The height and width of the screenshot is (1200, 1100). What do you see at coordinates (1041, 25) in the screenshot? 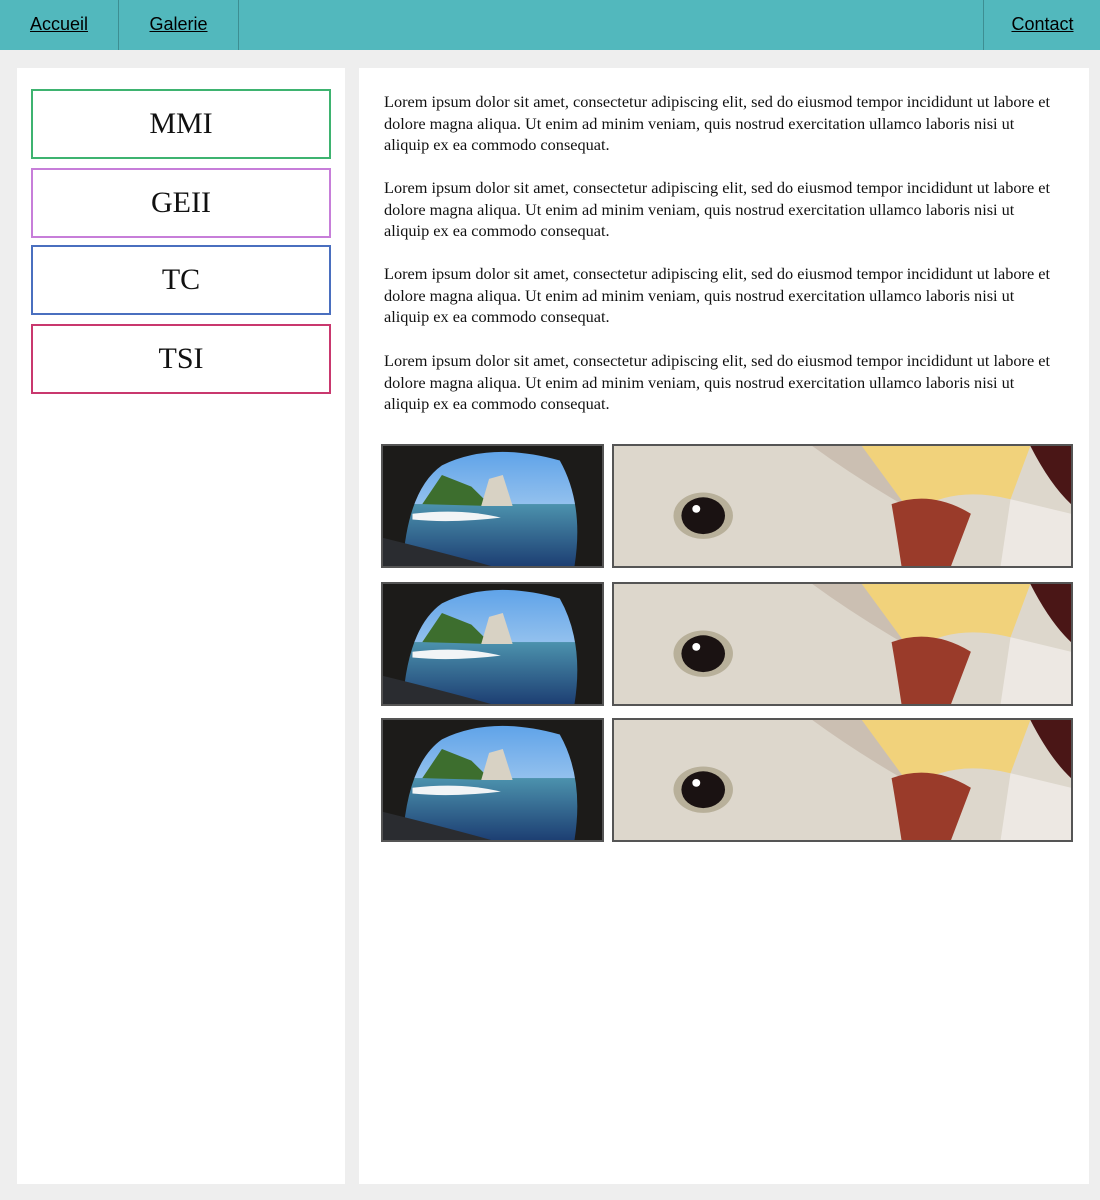
I see `nav-link-contact: Contact` at bounding box center [1041, 25].